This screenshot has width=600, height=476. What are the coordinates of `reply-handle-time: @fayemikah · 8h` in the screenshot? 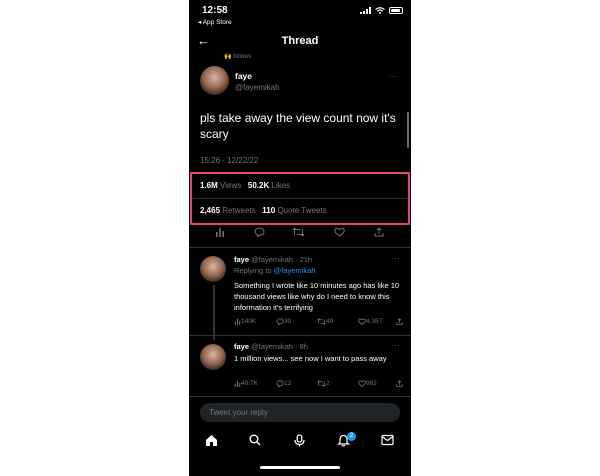 It's located at (279, 346).